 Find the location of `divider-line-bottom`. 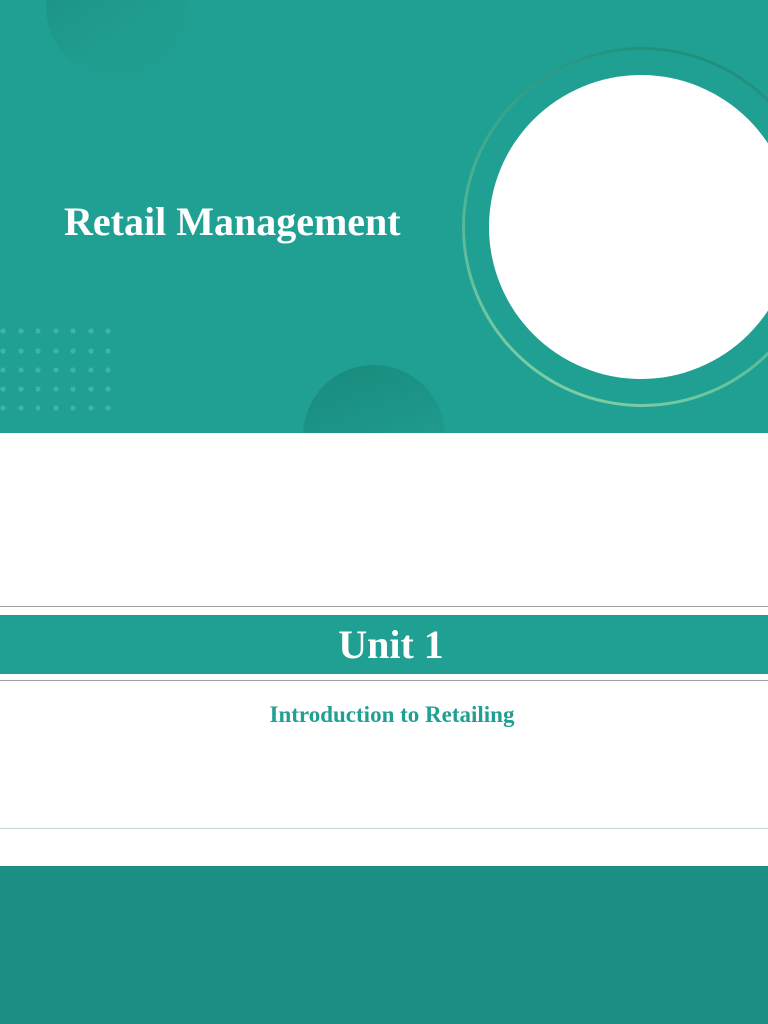

divider-line-bottom is located at coordinates (384, 828).